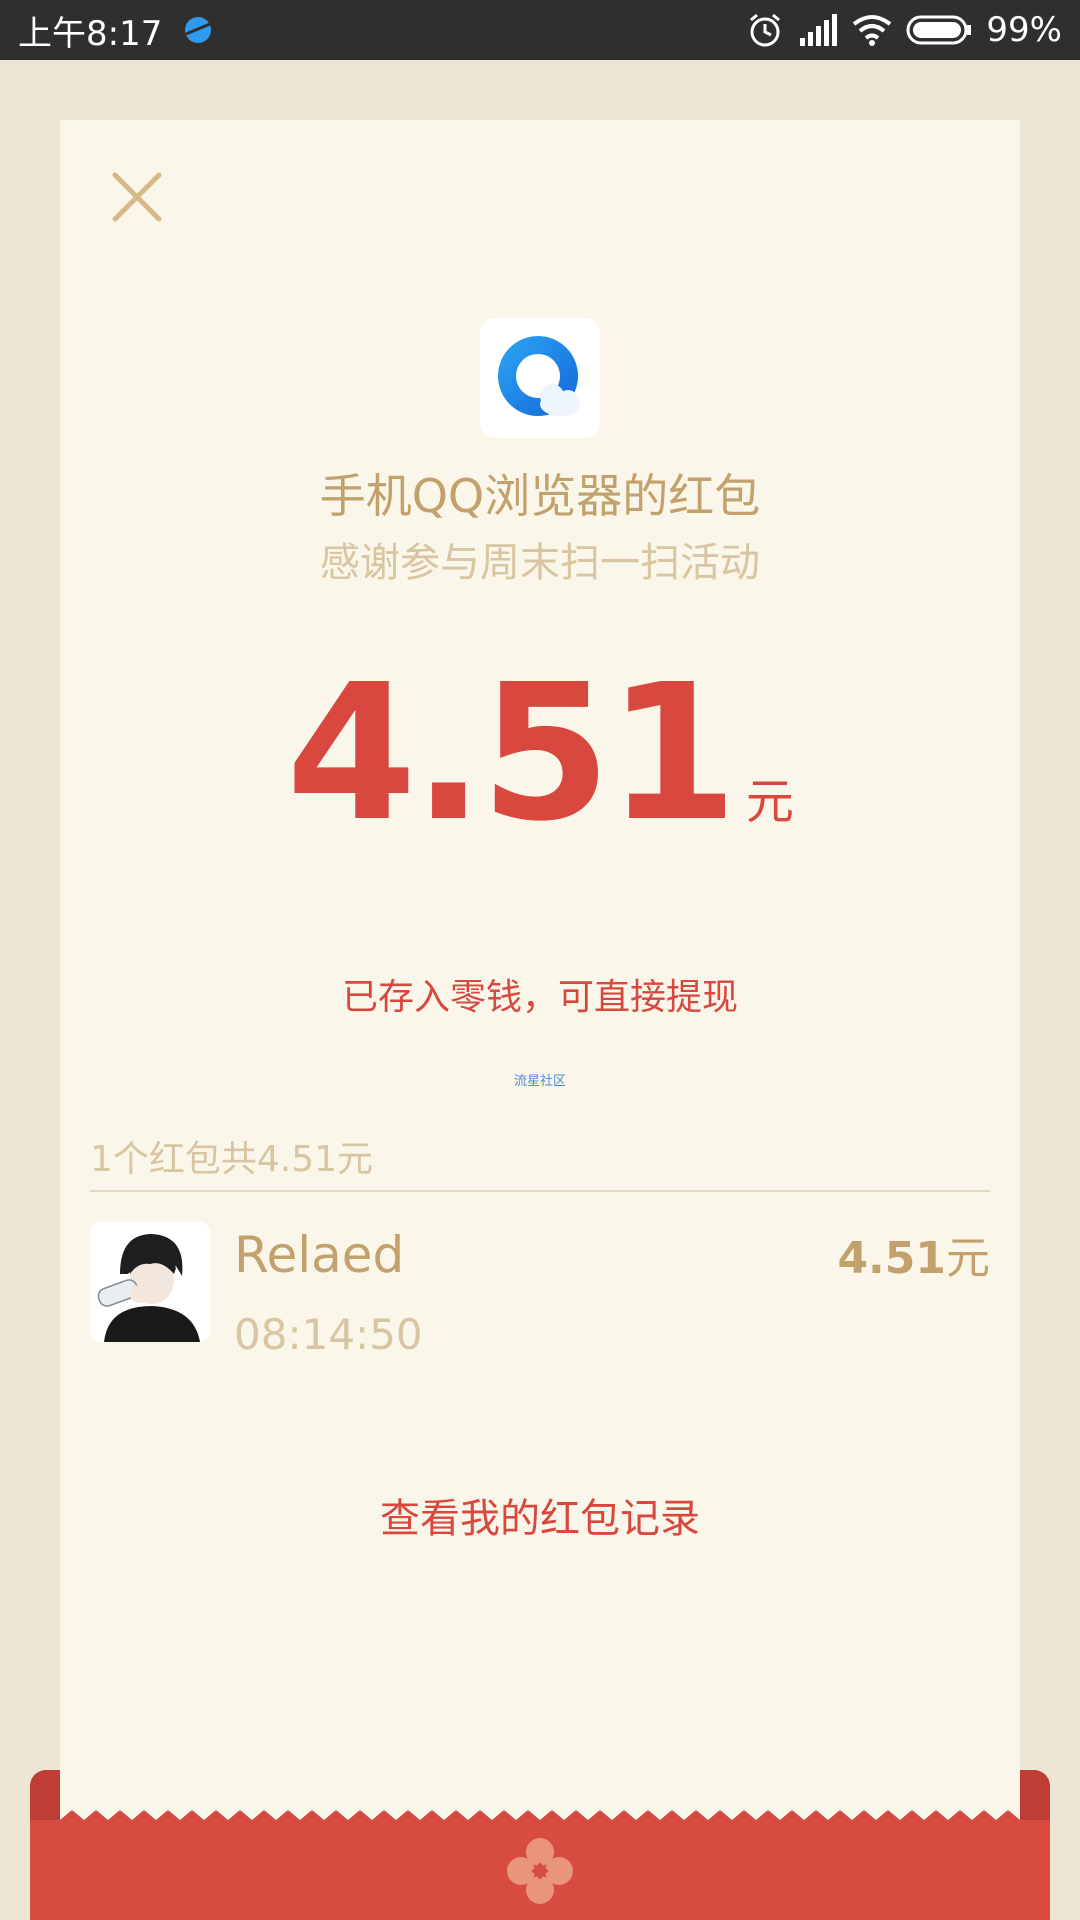  What do you see at coordinates (968, 1258) in the screenshot?
I see `record-amount-unit: 元` at bounding box center [968, 1258].